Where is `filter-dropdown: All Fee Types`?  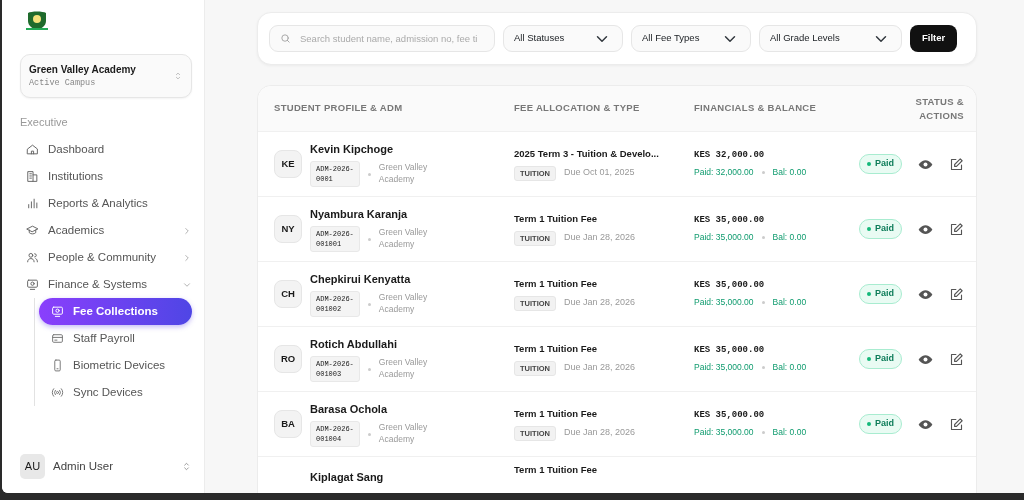 filter-dropdown: All Fee Types is located at coordinates (691, 38).